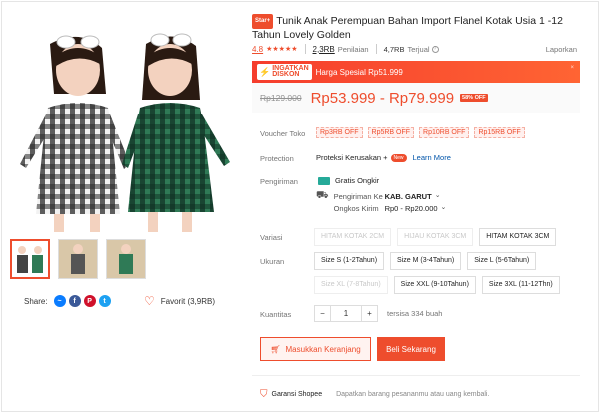 This screenshot has width=600, height=413. What do you see at coordinates (391, 132) in the screenshot?
I see `voucher-chip: Rp5RB OFF` at bounding box center [391, 132].